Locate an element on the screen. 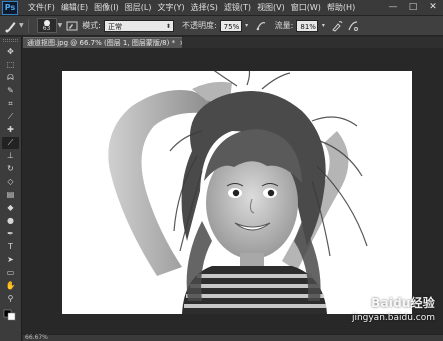 The image size is (443, 341). tool-preset-caret-icon: ▼ is located at coordinates (21, 25).